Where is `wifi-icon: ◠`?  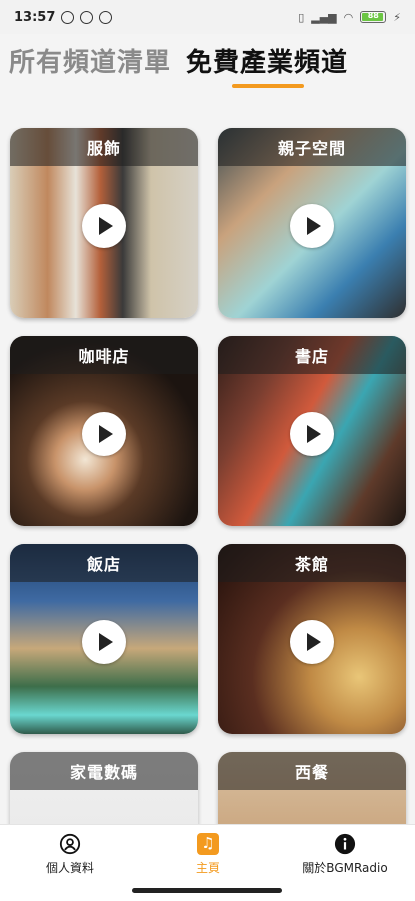
wifi-icon: ◠ is located at coordinates (348, 17).